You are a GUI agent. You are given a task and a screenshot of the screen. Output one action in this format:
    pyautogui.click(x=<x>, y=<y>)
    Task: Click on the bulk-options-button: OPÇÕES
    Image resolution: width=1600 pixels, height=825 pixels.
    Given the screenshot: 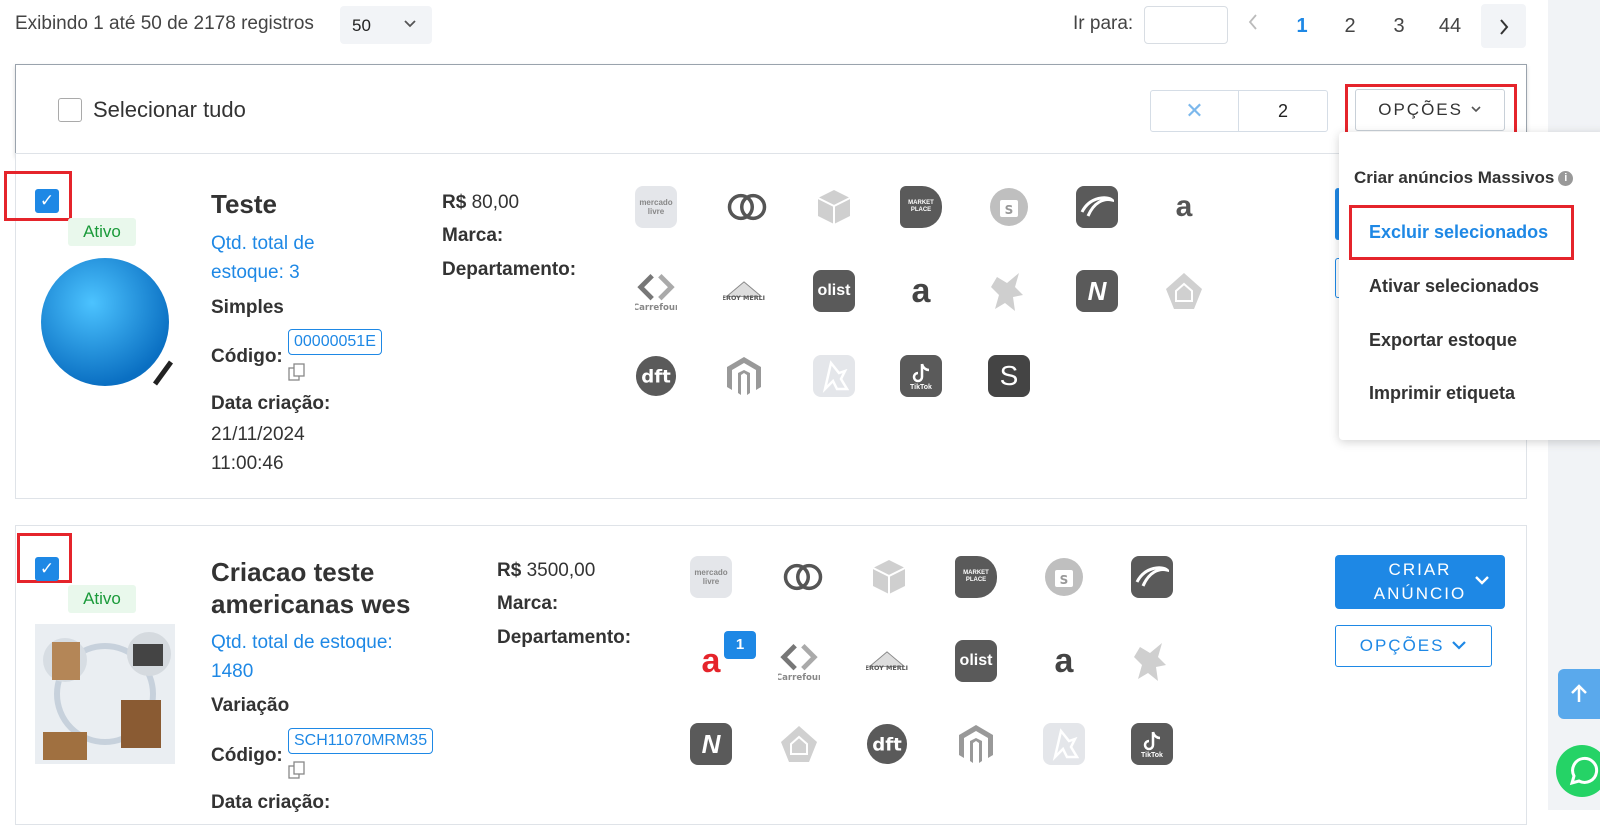 What is the action you would take?
    pyautogui.click(x=1430, y=110)
    